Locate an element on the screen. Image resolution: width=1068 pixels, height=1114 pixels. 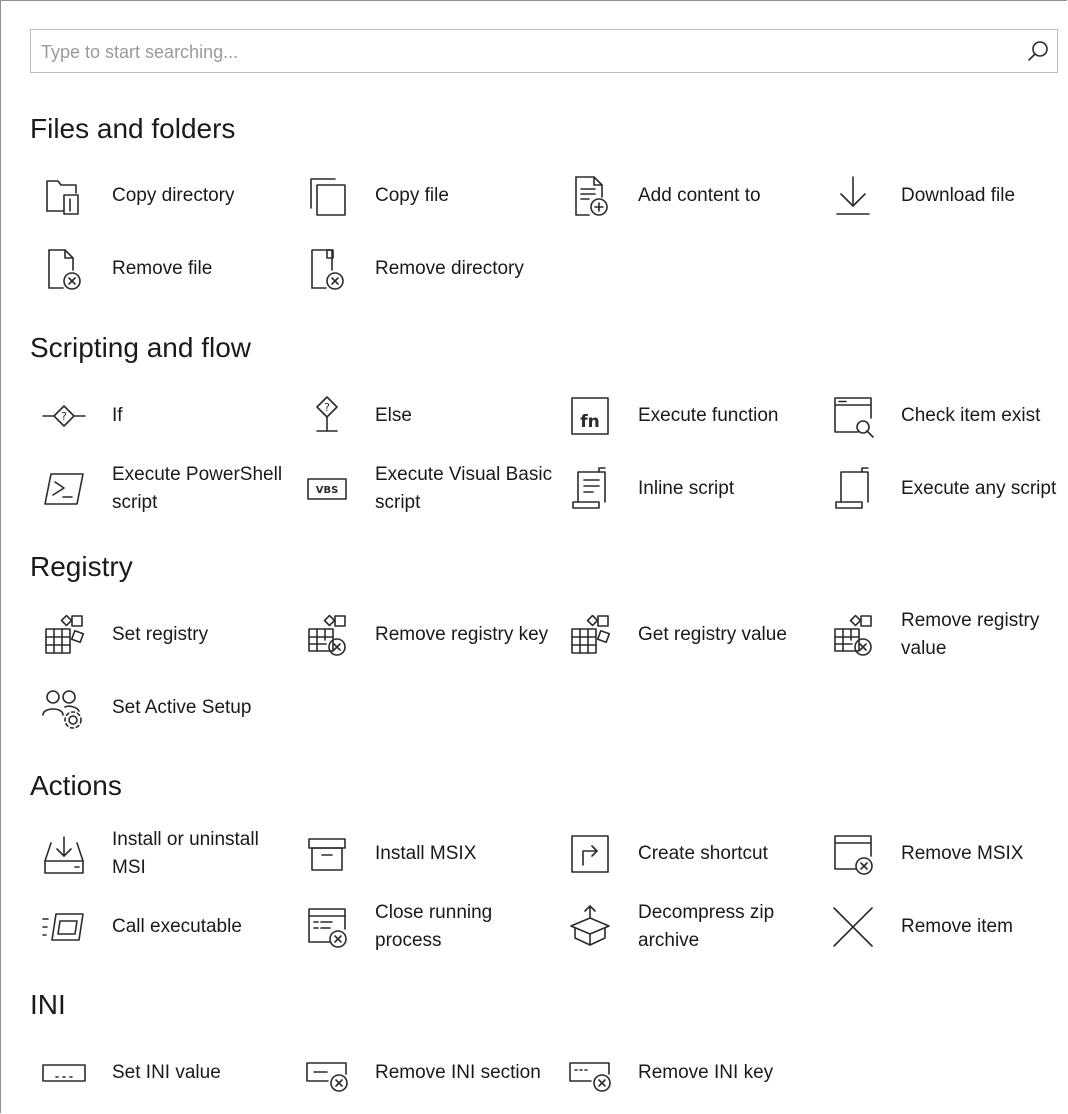
toolbox-item-install-or-uninstall-msi: Install or uninstall MSI is located at coordinates (170, 854).